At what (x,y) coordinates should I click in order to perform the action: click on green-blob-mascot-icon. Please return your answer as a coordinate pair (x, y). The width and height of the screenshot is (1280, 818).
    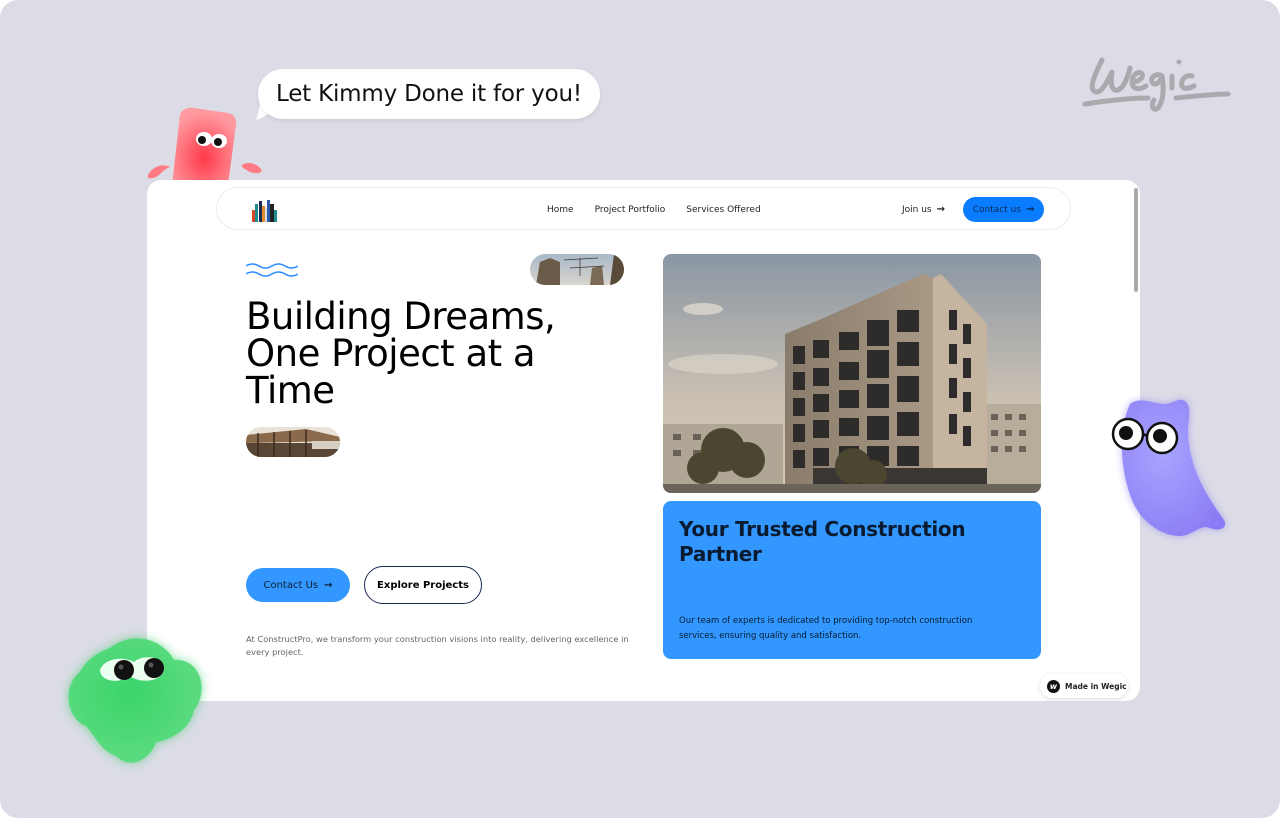
    Looking at the image, I should click on (135, 700).